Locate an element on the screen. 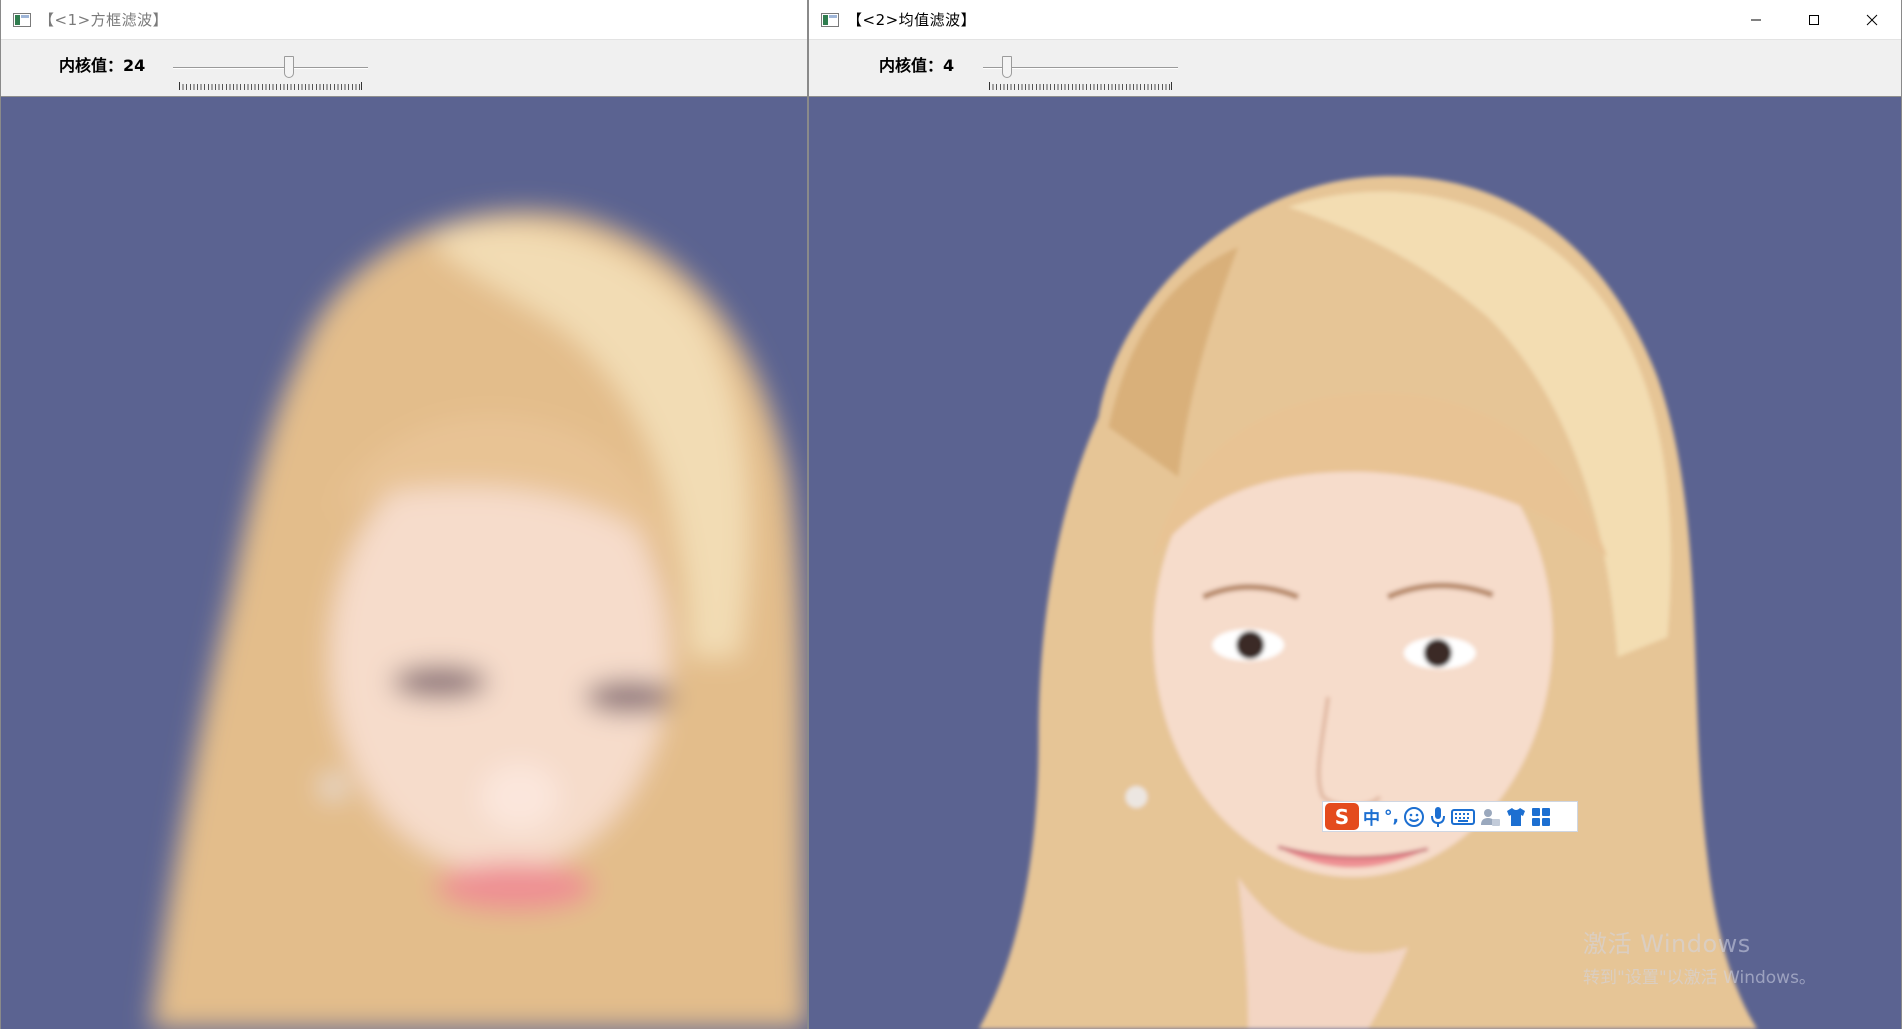 This screenshot has height=1029, width=1902. ime-mode-toggle: 中 is located at coordinates (1371, 816).